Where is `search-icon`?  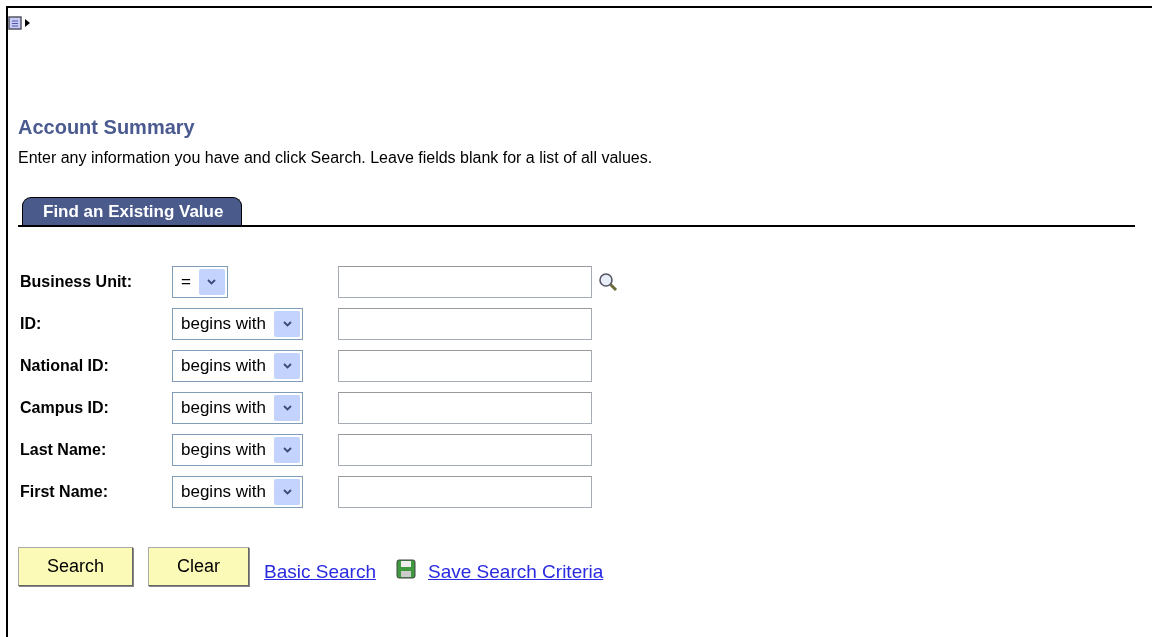
search-icon is located at coordinates (608, 282).